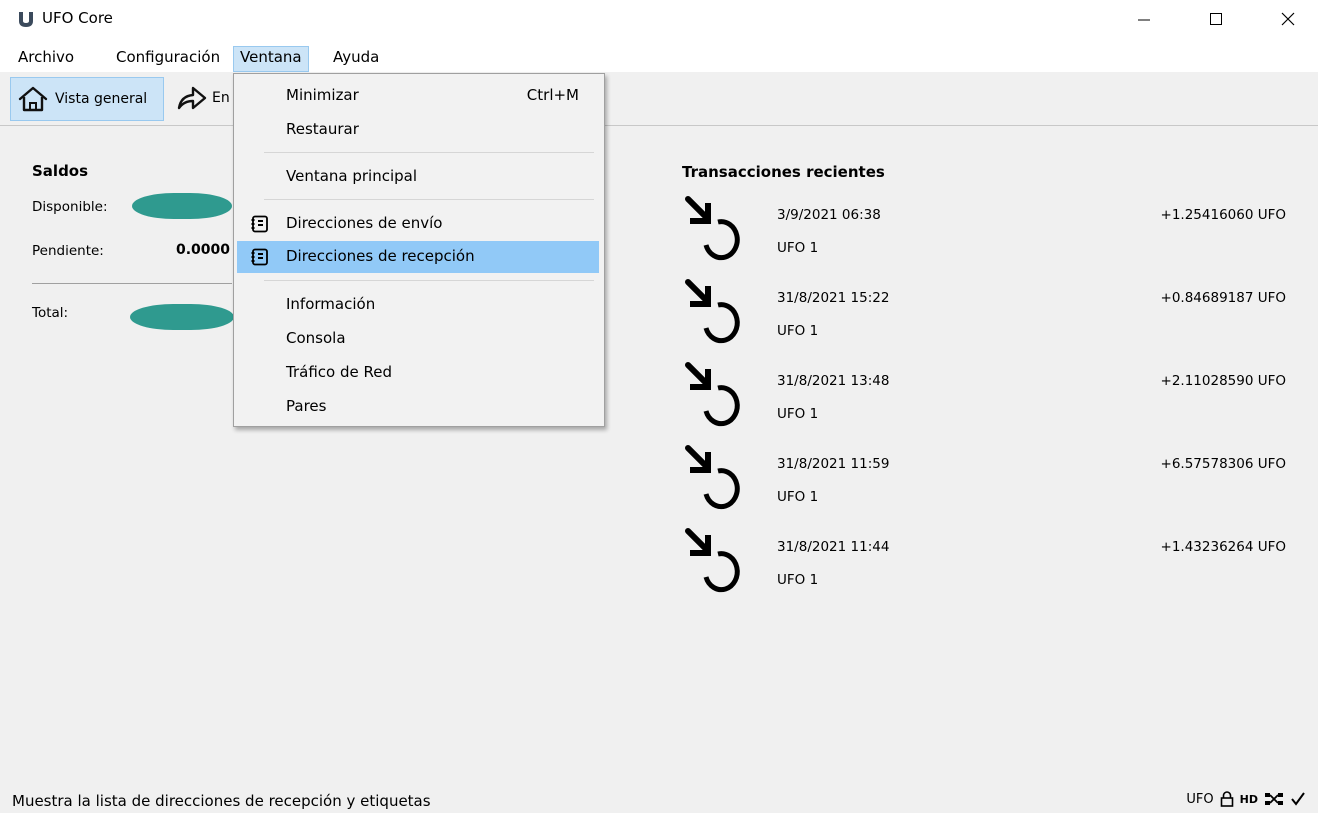  What do you see at coordinates (46, 58) in the screenshot?
I see `menu-archivo: Archivo` at bounding box center [46, 58].